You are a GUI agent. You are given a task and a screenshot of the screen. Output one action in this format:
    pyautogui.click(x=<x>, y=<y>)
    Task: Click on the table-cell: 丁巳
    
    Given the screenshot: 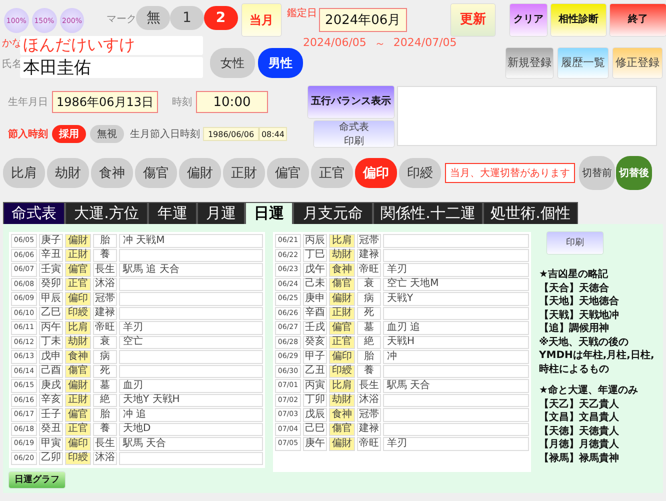 What is the action you would take?
    pyautogui.click(x=315, y=255)
    